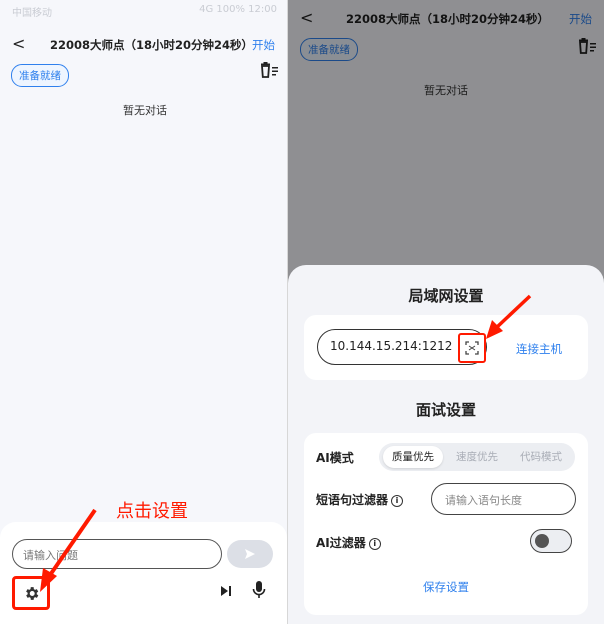 The height and width of the screenshot is (624, 604). What do you see at coordinates (117, 554) in the screenshot?
I see `question-input: 请输入问题` at bounding box center [117, 554].